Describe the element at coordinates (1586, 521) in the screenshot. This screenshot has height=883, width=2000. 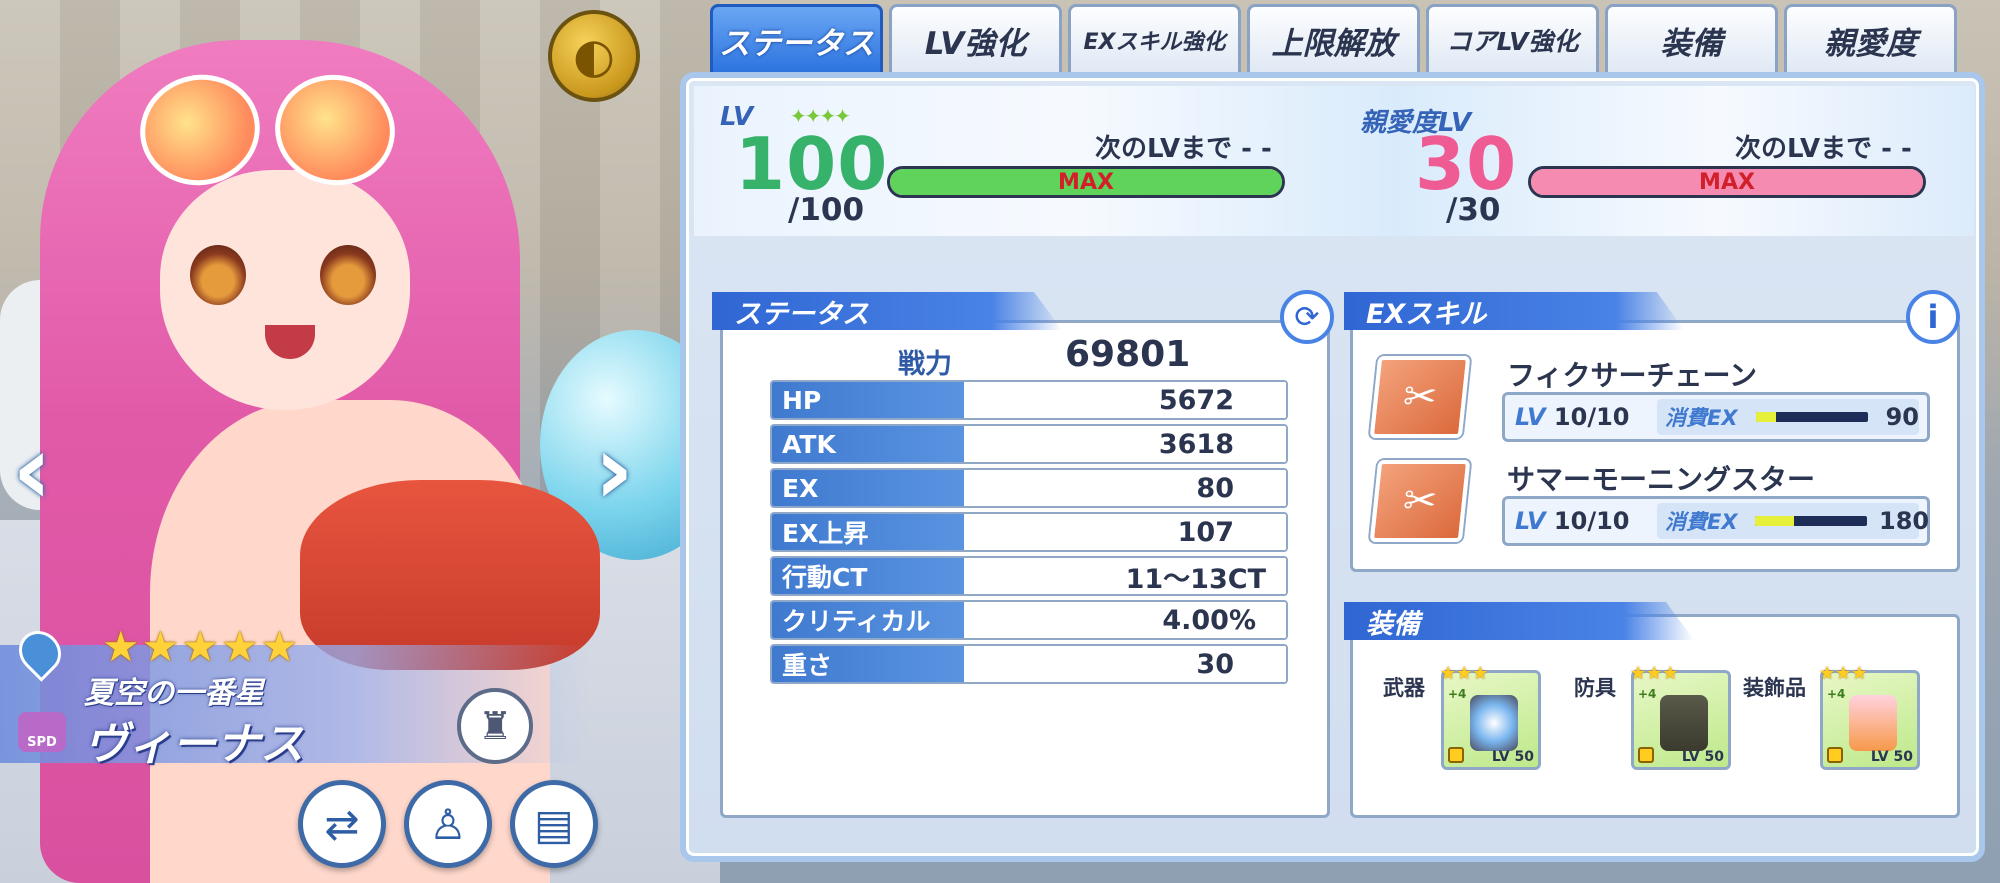
I see `skill-2-level: LV 10/10` at that location.